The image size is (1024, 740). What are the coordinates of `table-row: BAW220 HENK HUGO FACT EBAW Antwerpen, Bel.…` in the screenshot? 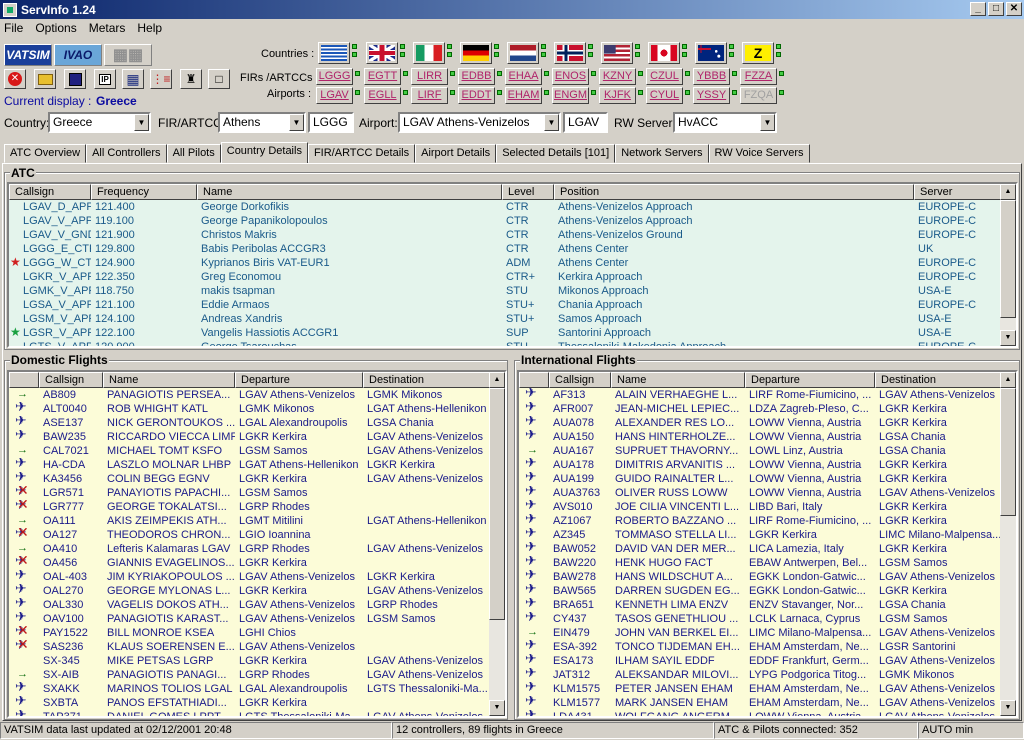 It's located at (761, 563).